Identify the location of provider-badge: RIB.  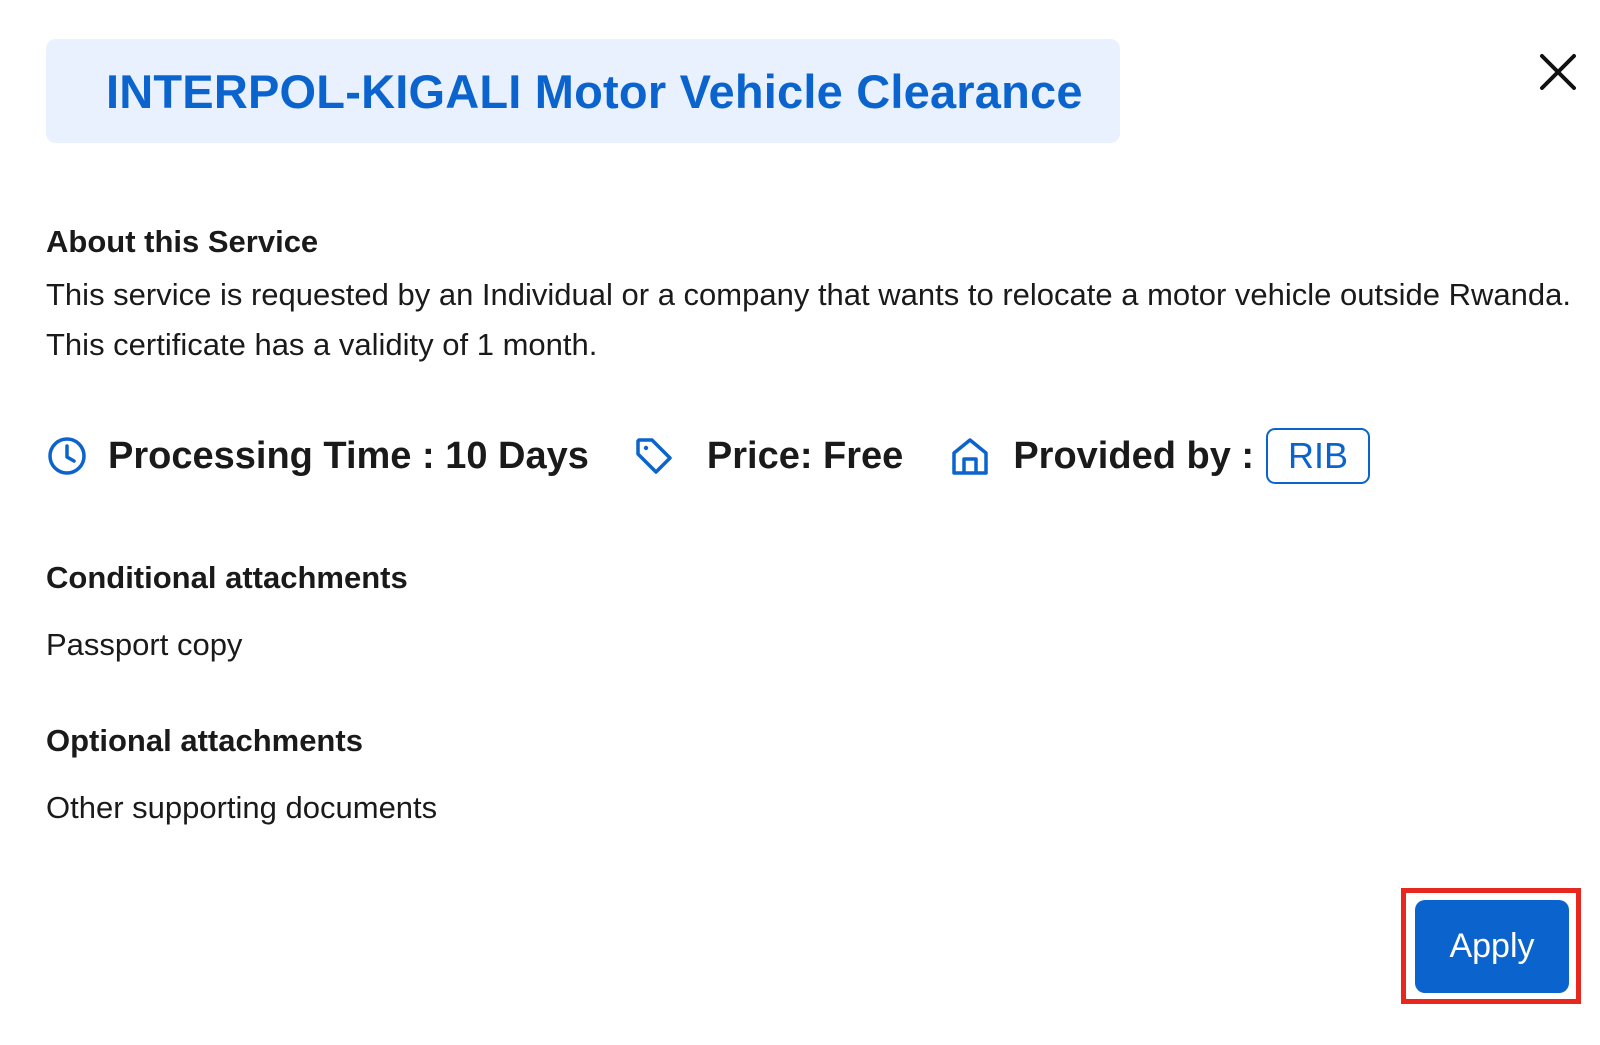
(1318, 456).